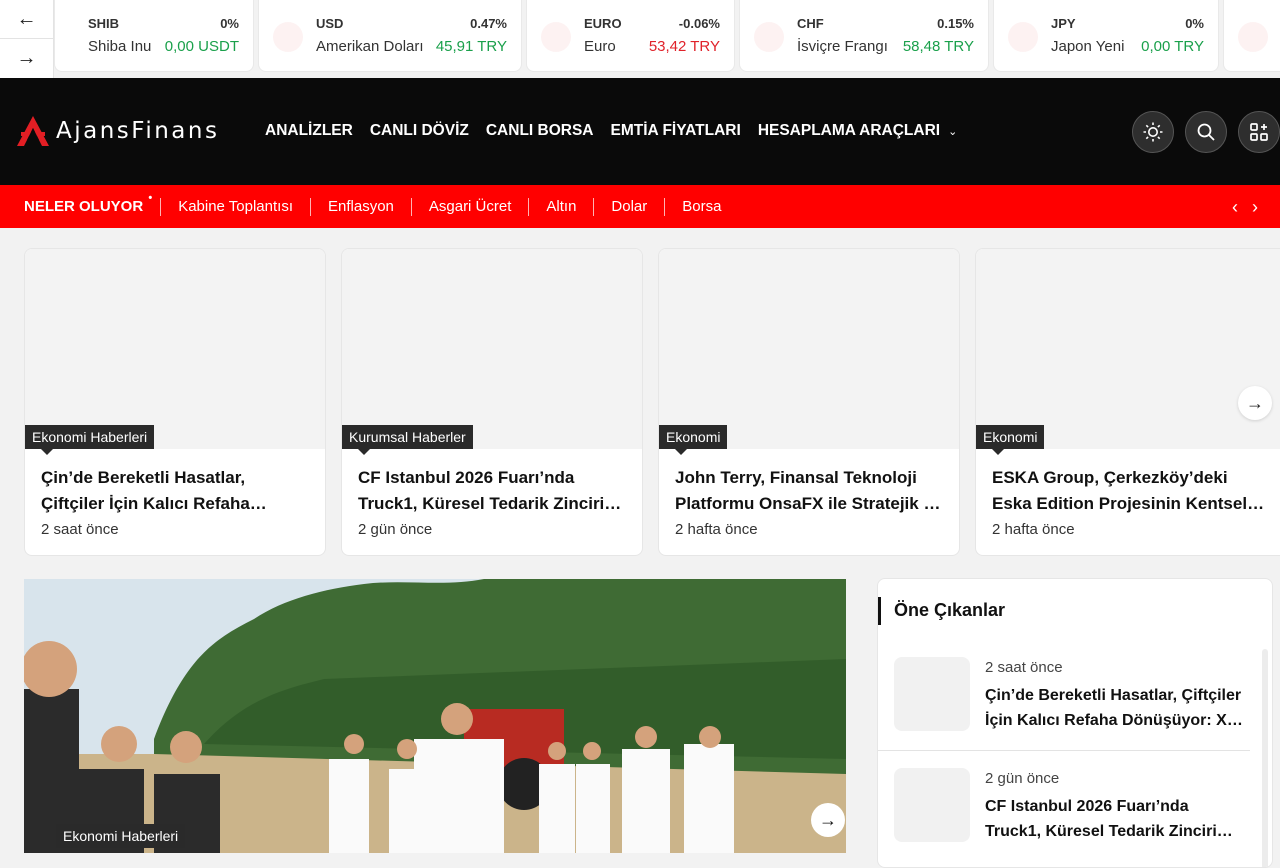 The height and width of the screenshot is (868, 1280). What do you see at coordinates (953, 132) in the screenshot?
I see `chevron-down-icon: ⌄` at bounding box center [953, 132].